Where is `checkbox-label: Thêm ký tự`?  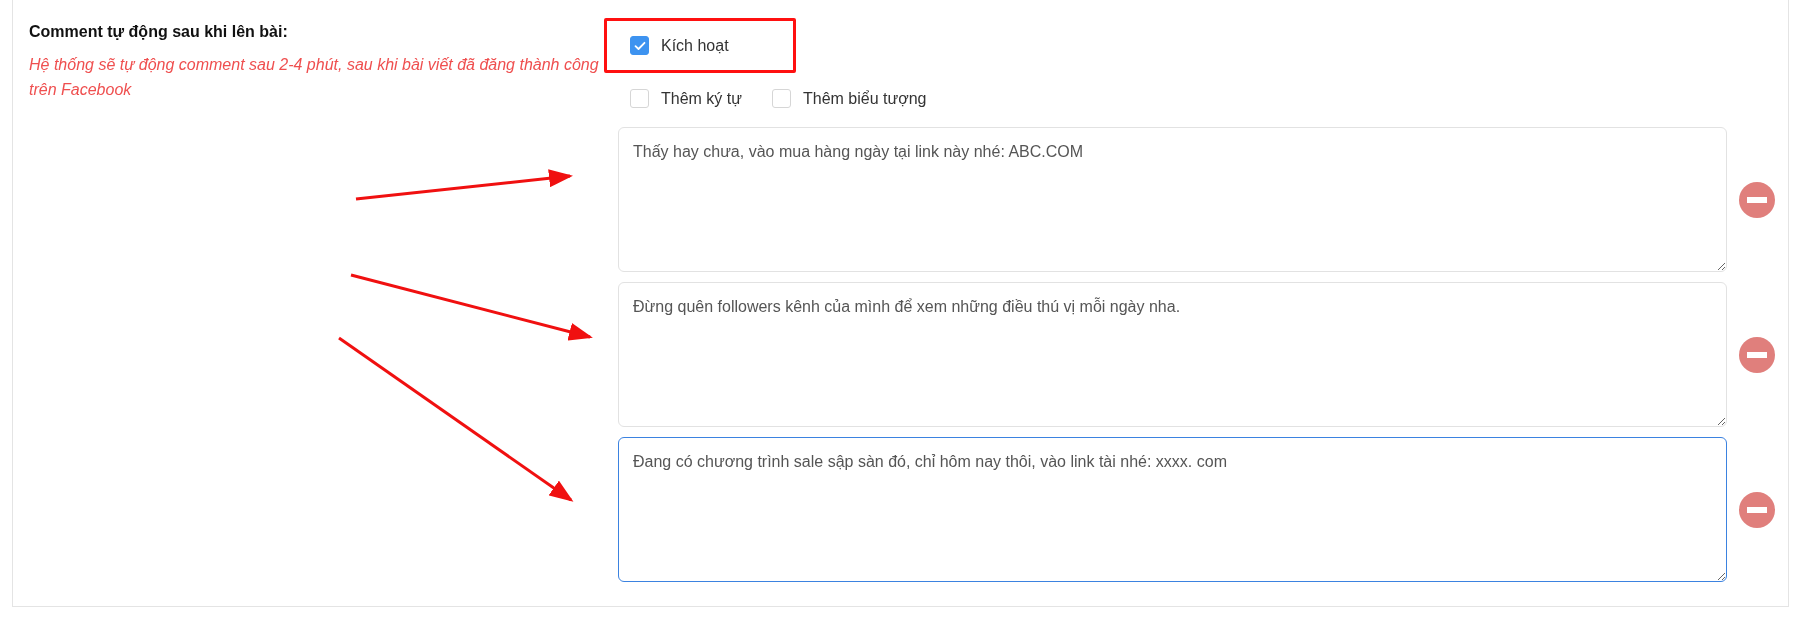
checkbox-label: Thêm ký tự is located at coordinates (701, 98).